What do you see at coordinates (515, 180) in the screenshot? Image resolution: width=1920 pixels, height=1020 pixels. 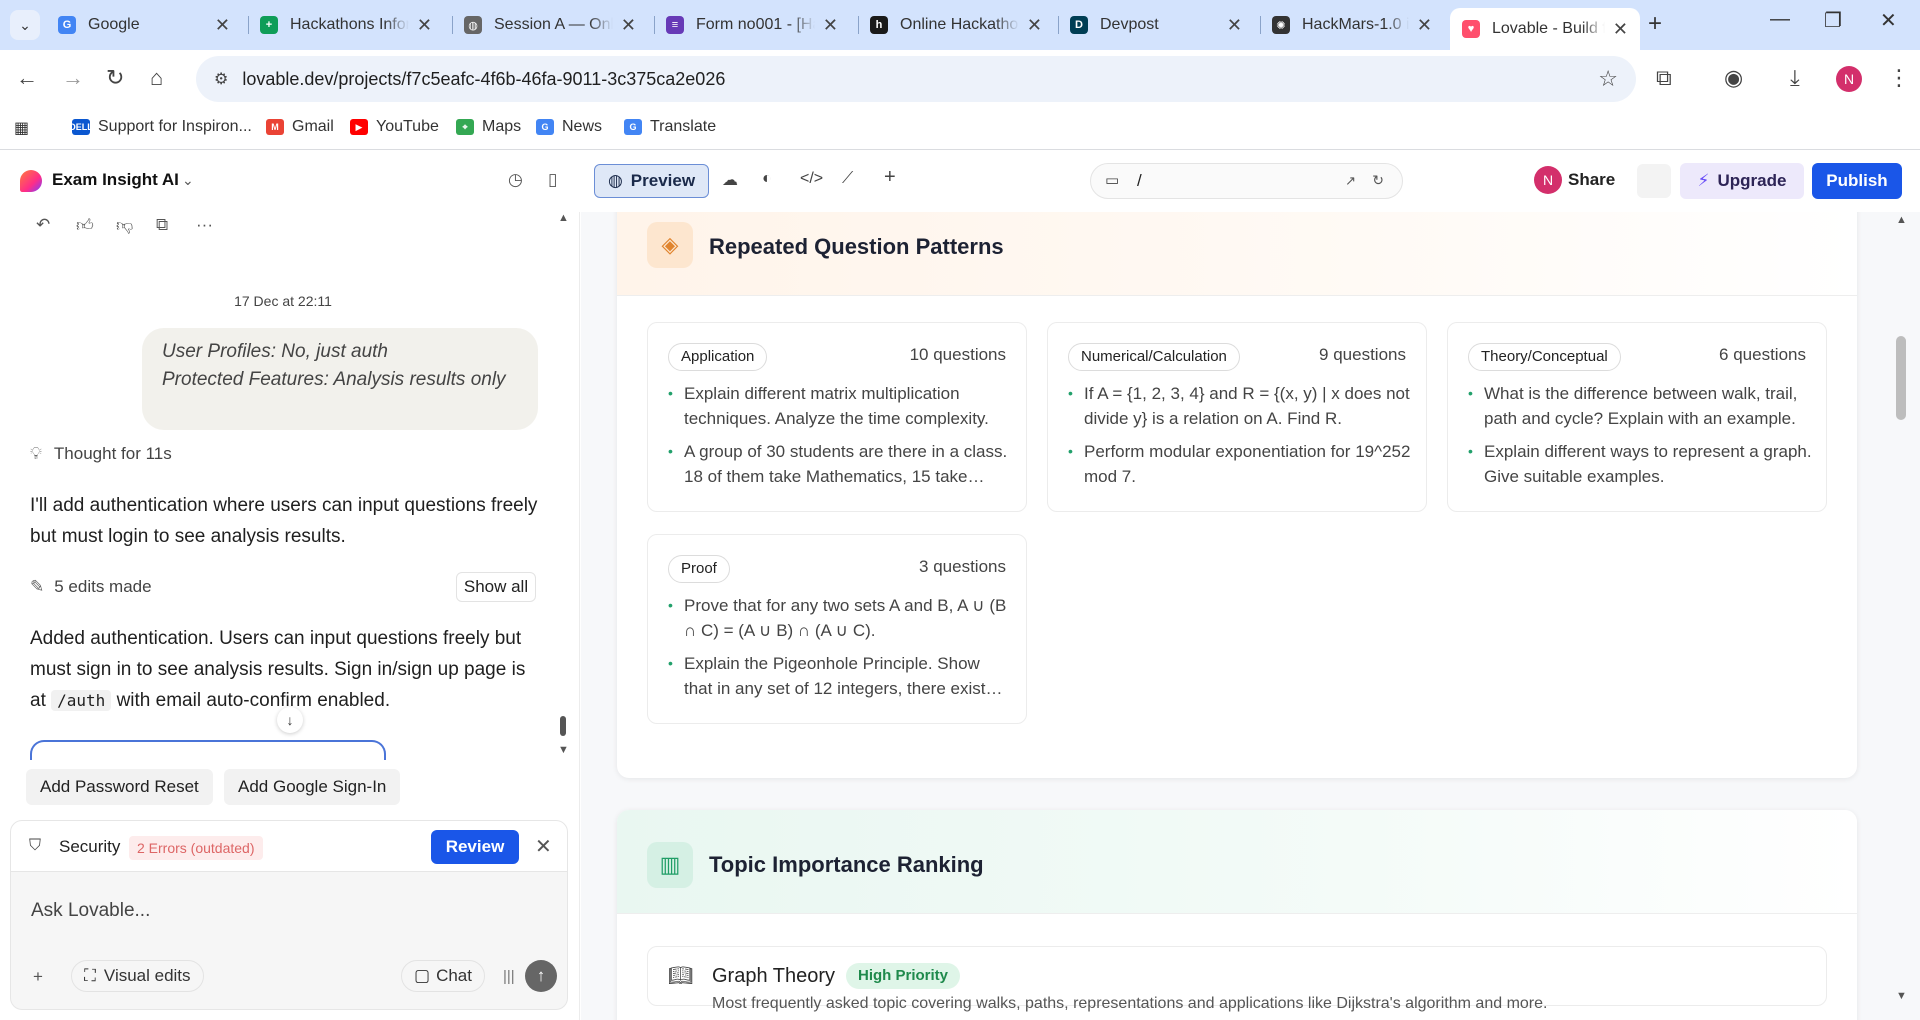 I see `history-icon: ◷` at bounding box center [515, 180].